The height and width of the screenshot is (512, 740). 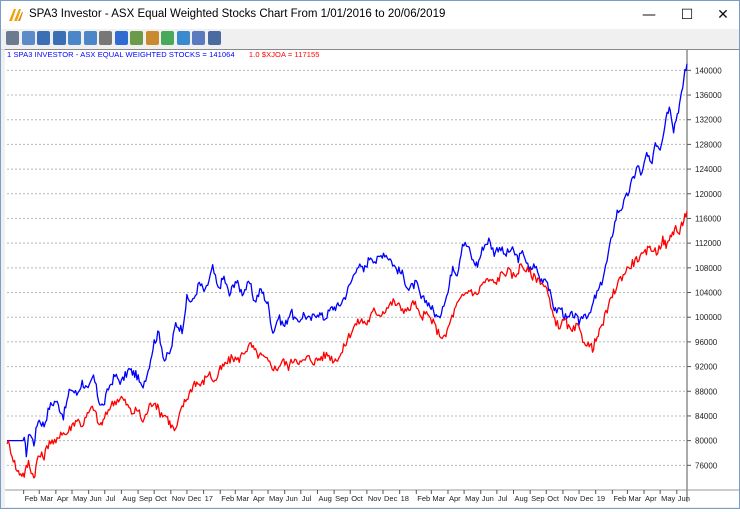 What do you see at coordinates (136, 38) in the screenshot?
I see `copy-icon` at bounding box center [136, 38].